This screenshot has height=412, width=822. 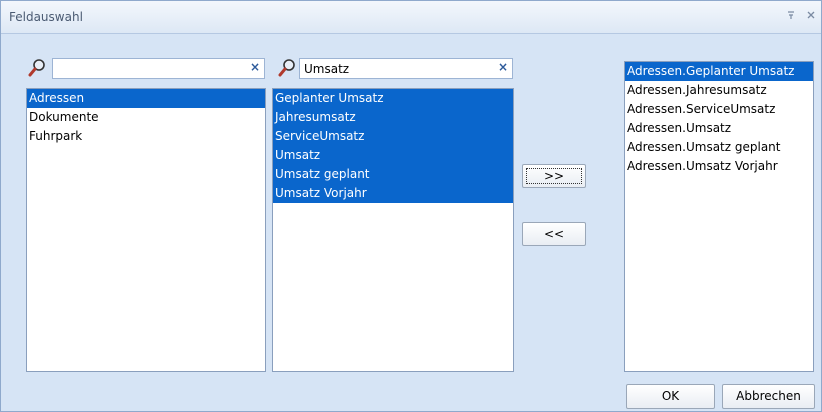 I want to click on close-icon, so click(x=811, y=16).